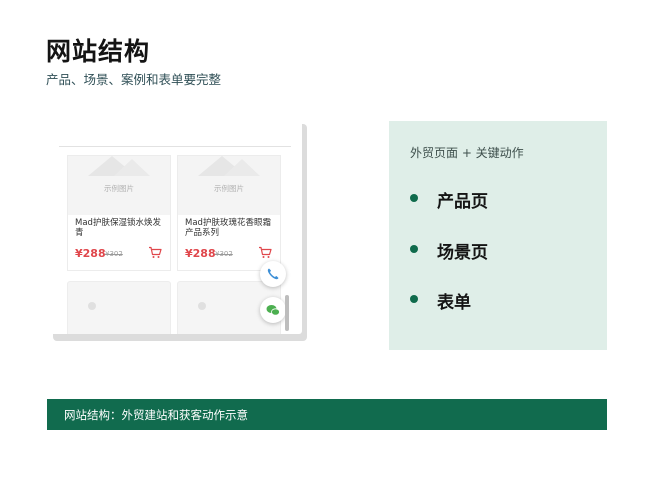 The width and height of the screenshot is (667, 500). I want to click on wechat-icon, so click(273, 310).